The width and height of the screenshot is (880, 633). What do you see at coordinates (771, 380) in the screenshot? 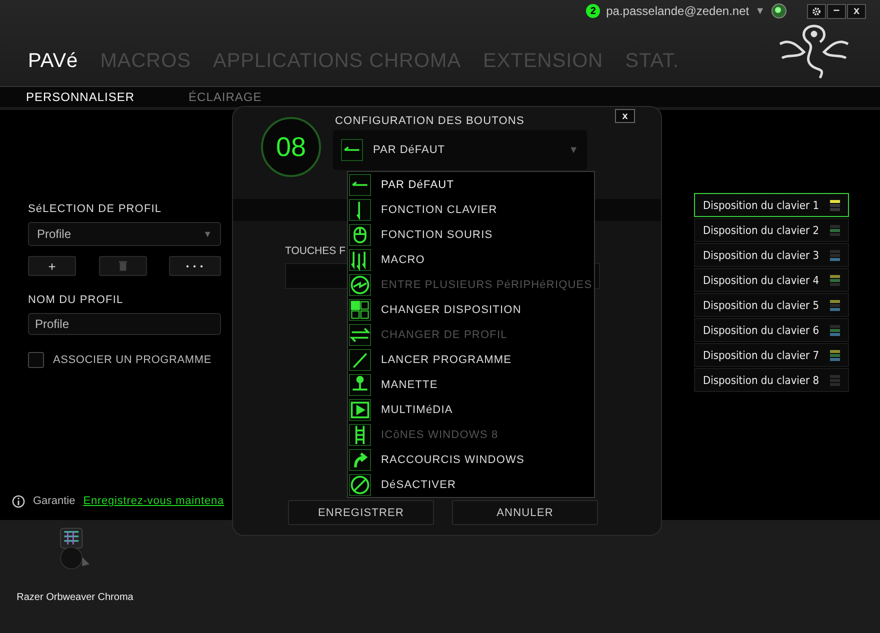
I see `layout-item: Disposition du clavier 8` at bounding box center [771, 380].